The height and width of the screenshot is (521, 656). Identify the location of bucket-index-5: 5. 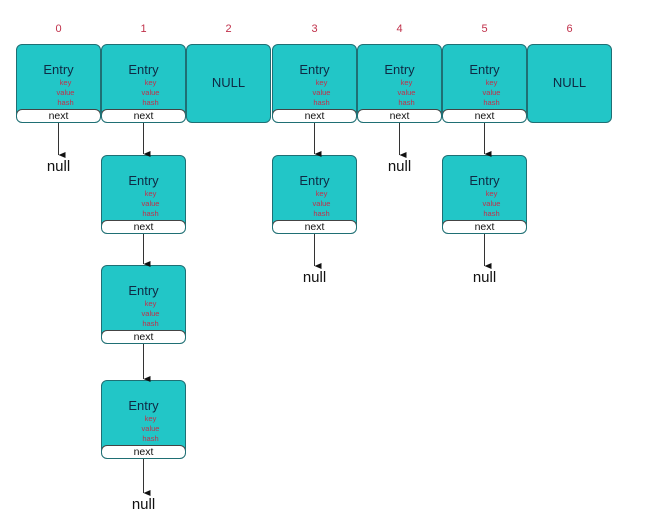
(484, 29).